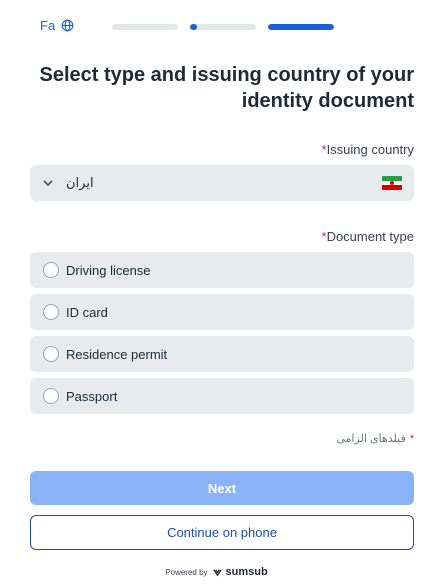 Image resolution: width=433 pixels, height=588 pixels. What do you see at coordinates (411, 438) in the screenshot?
I see `required-mark: *` at bounding box center [411, 438].